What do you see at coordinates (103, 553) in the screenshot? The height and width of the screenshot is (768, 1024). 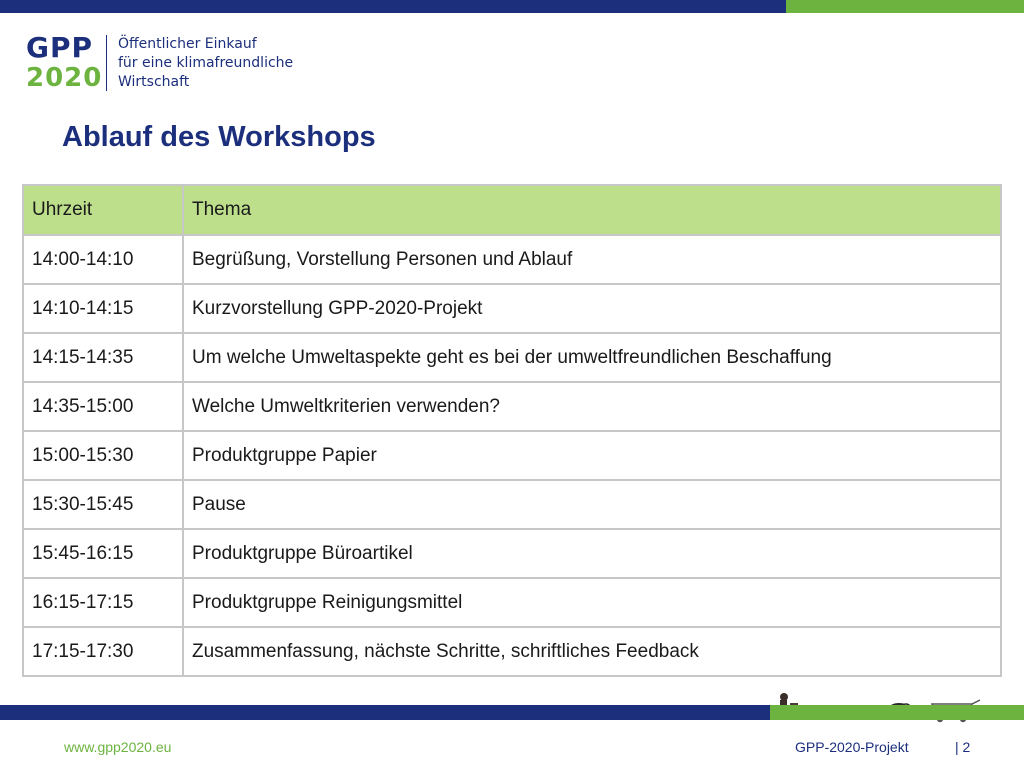 I see `time-cell: 15:45-16:15` at bounding box center [103, 553].